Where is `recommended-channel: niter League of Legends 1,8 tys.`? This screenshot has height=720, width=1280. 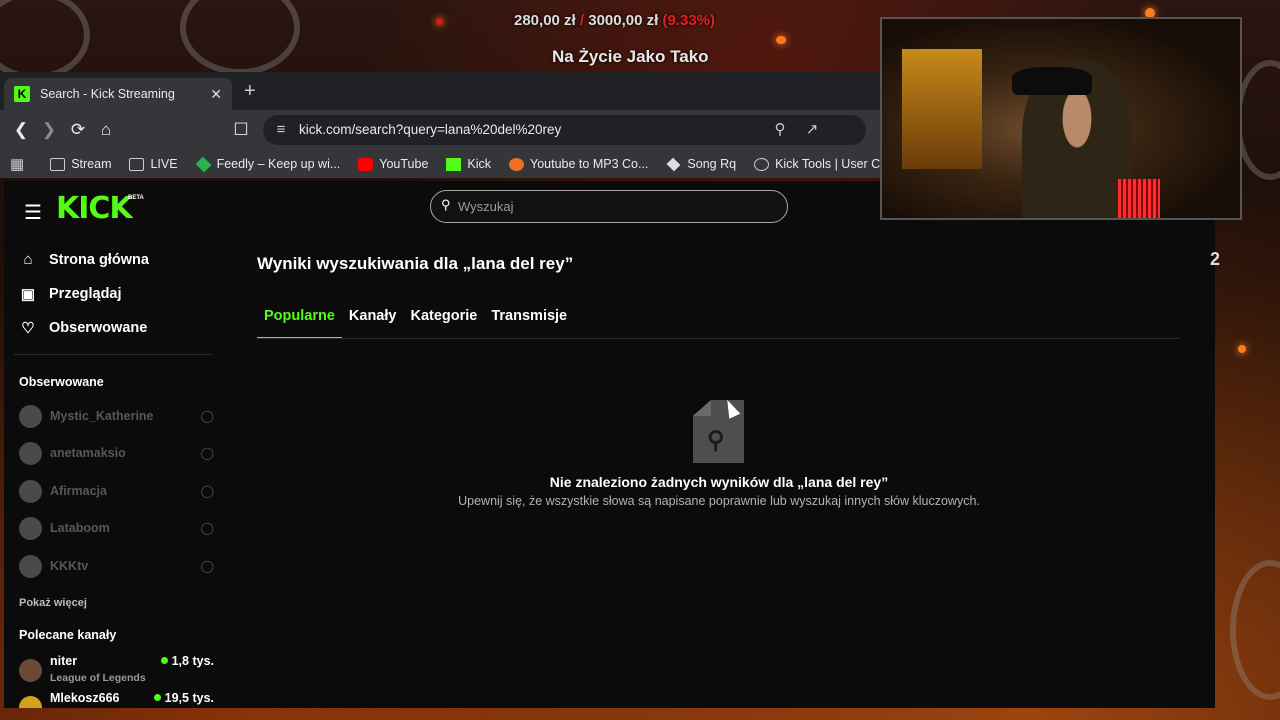 recommended-channel: niter League of Legends 1,8 tys. is located at coordinates (116, 671).